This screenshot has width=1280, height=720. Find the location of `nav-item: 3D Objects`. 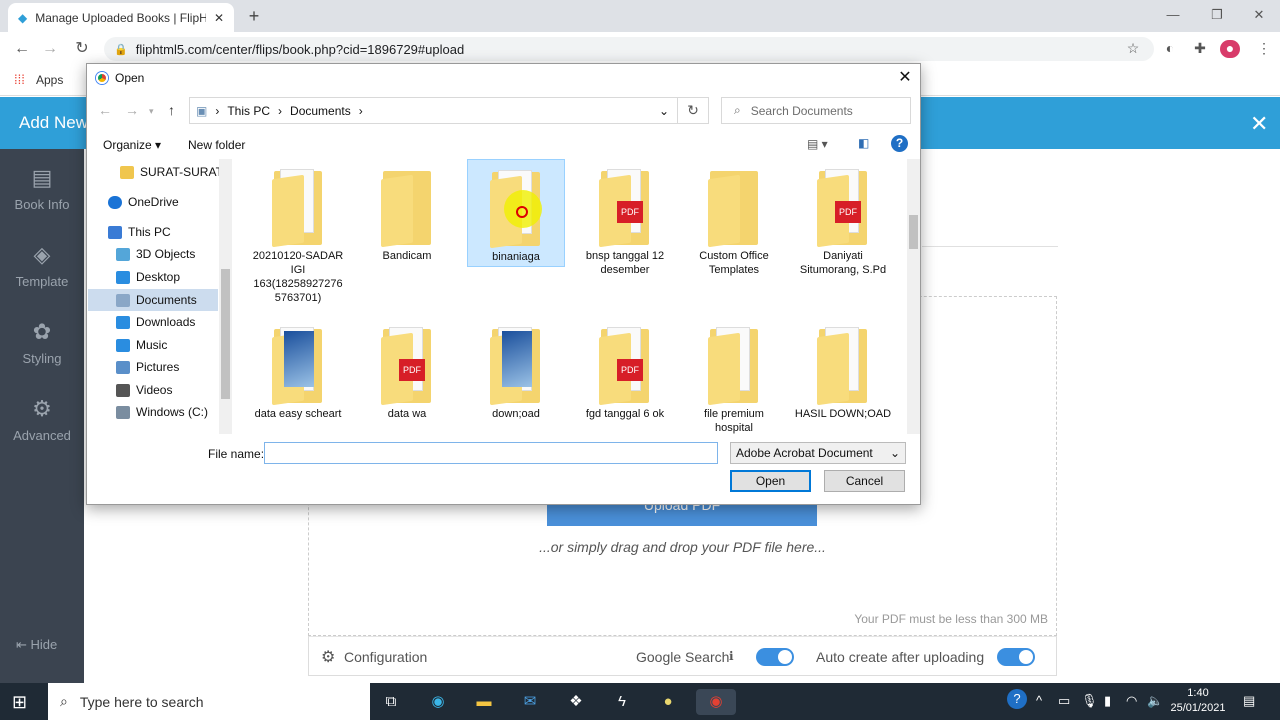

nav-item: 3D Objects is located at coordinates (153, 254).